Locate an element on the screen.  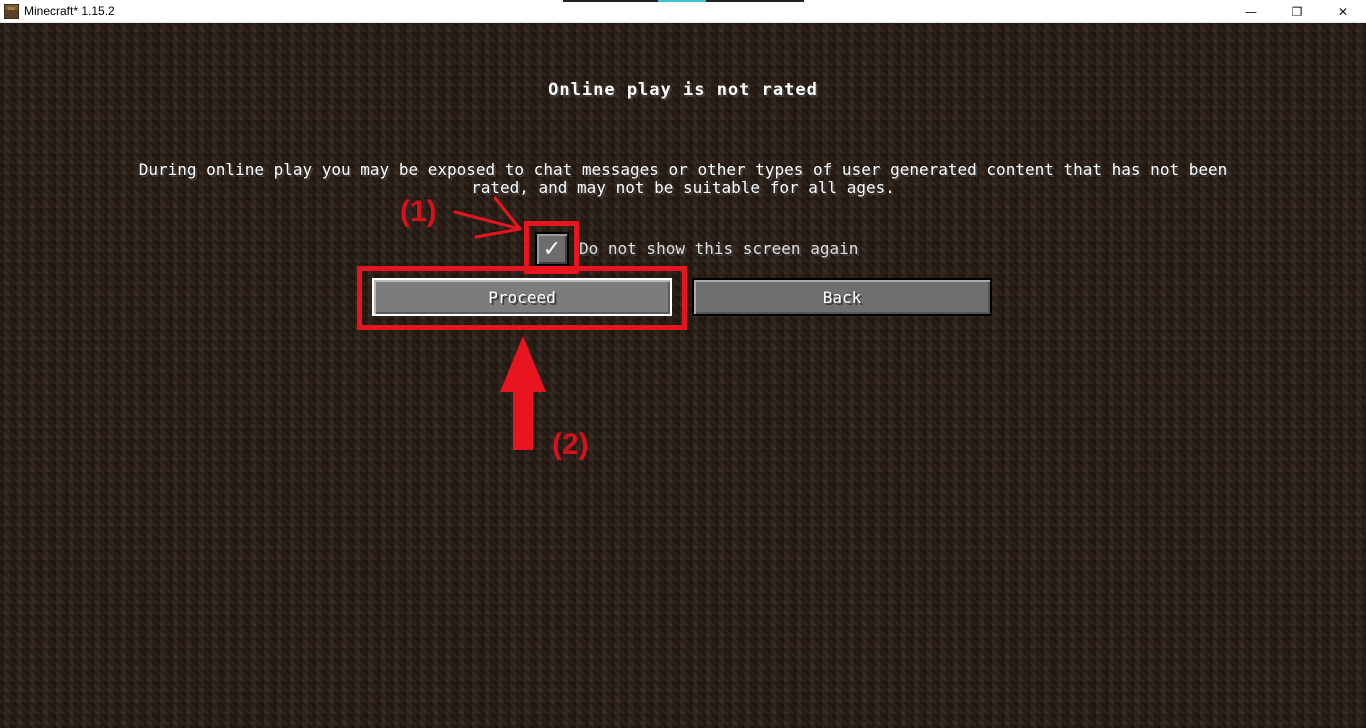
step-1-arrow-icon is located at coordinates (487, 217).